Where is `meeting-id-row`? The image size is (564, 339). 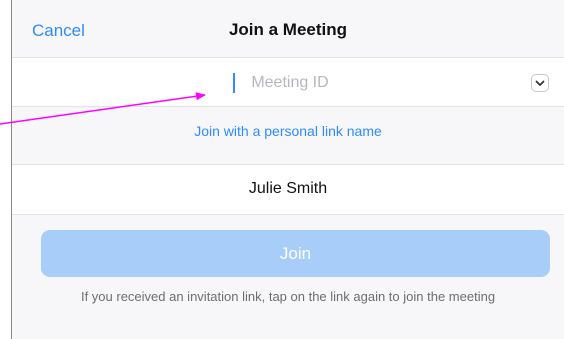
meeting-id-row is located at coordinates (288, 82).